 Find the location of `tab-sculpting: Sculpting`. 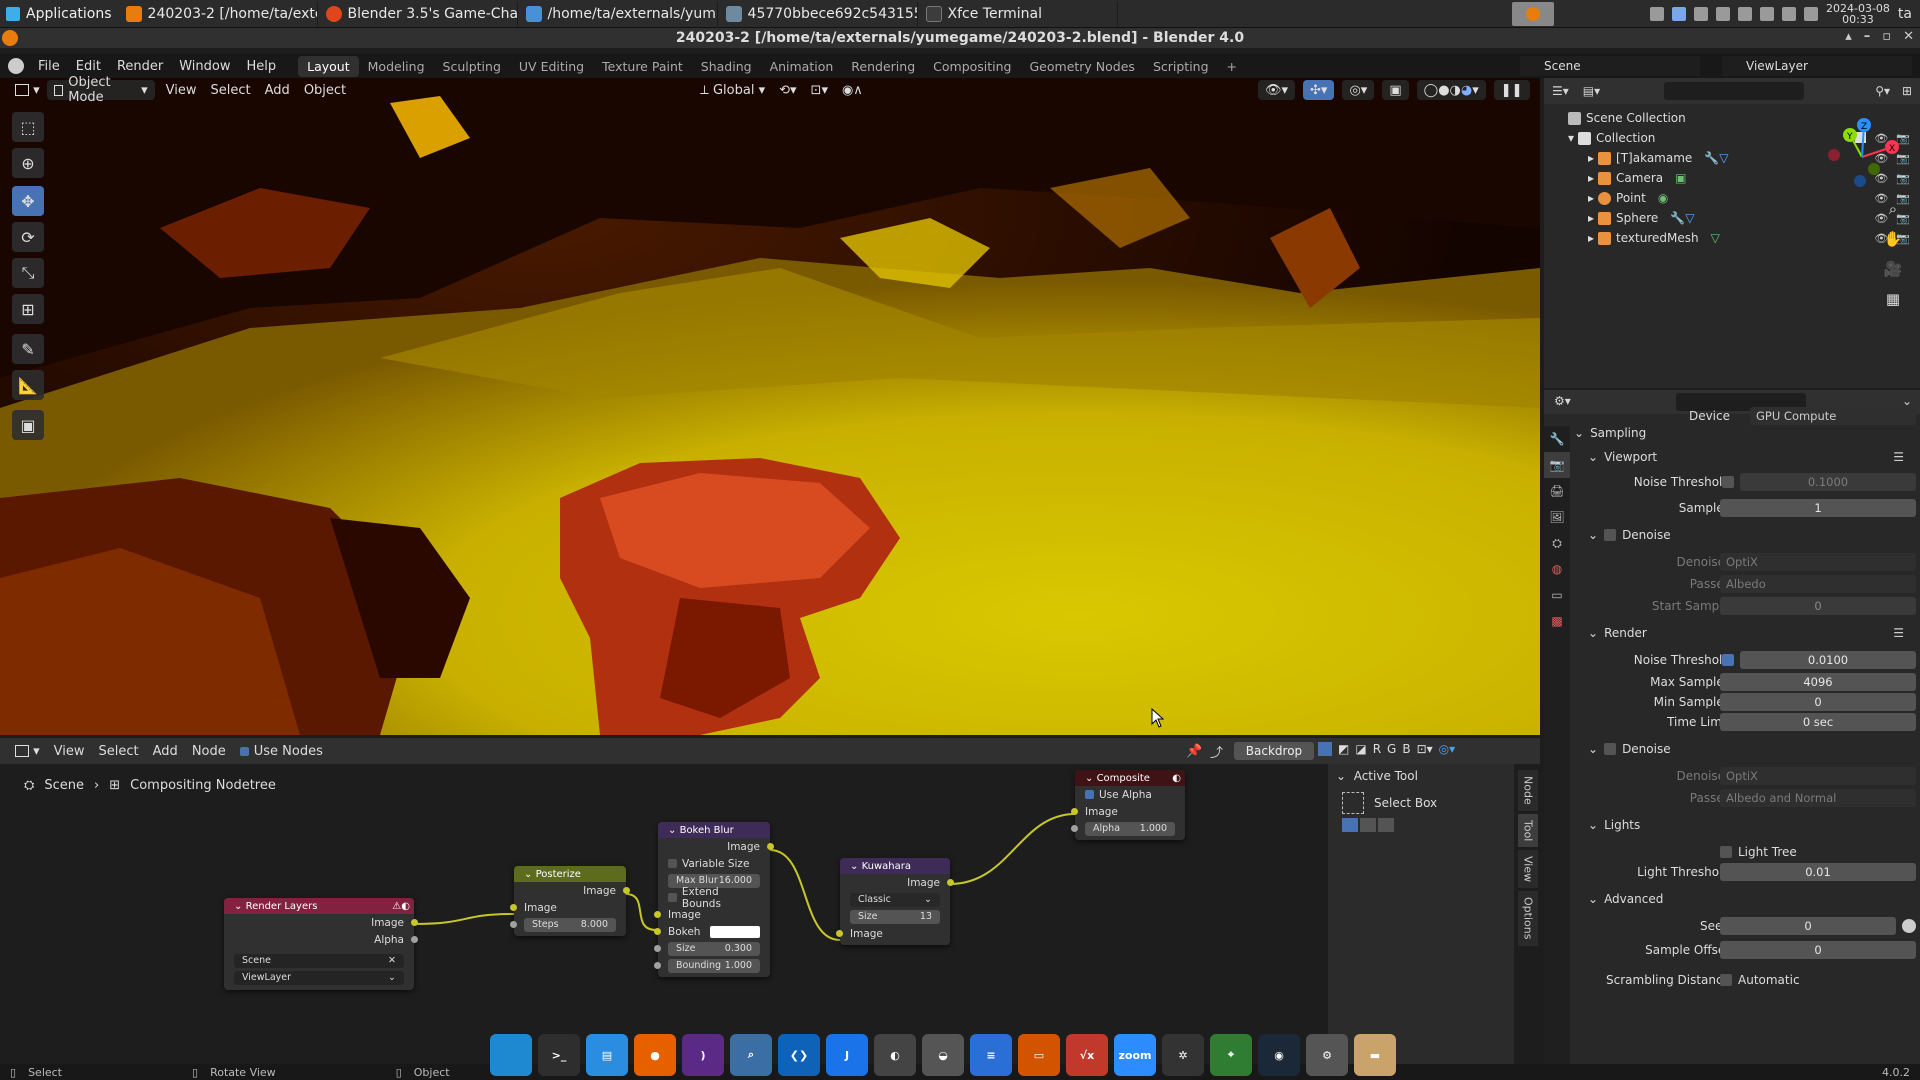

tab-sculpting: Sculpting is located at coordinates (472, 66).